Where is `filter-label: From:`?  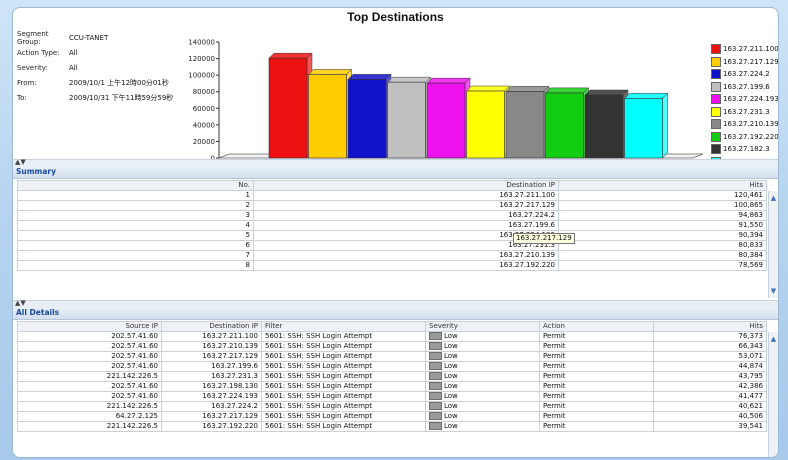
filter-label: From: is located at coordinates (27, 82).